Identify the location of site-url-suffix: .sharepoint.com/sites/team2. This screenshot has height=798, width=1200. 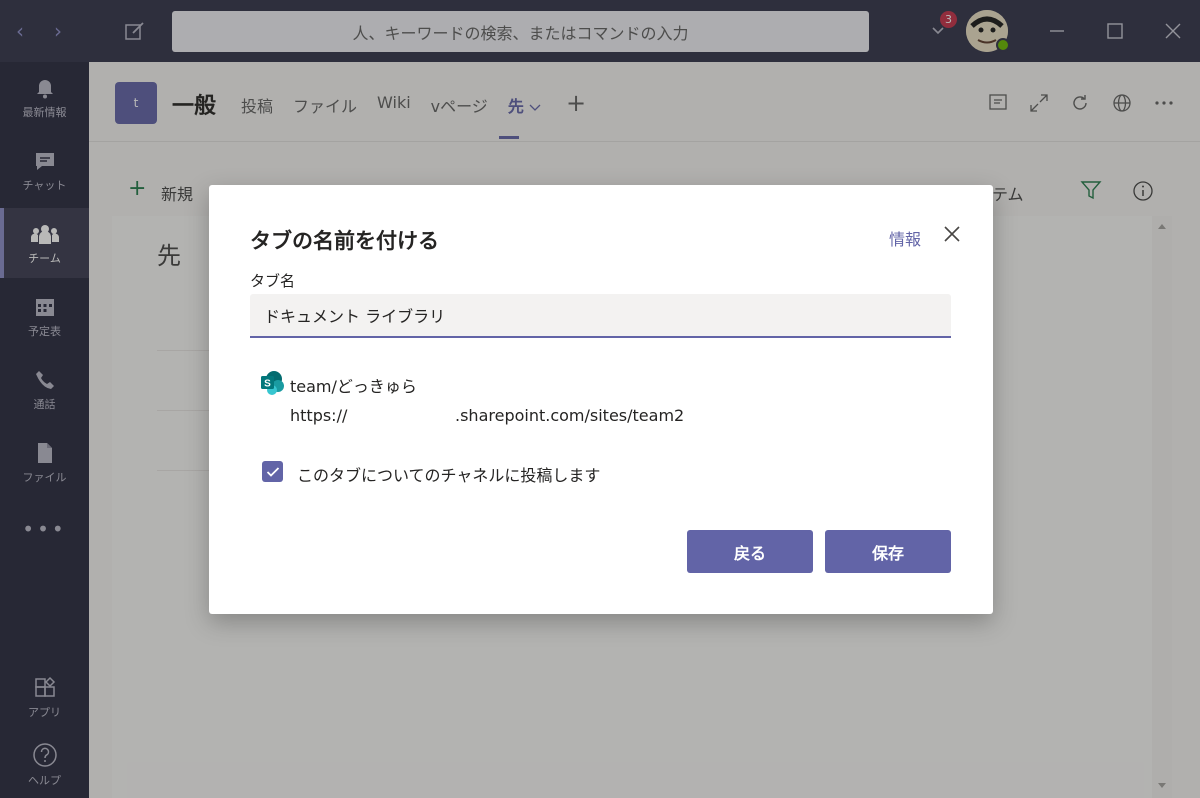
(570, 415).